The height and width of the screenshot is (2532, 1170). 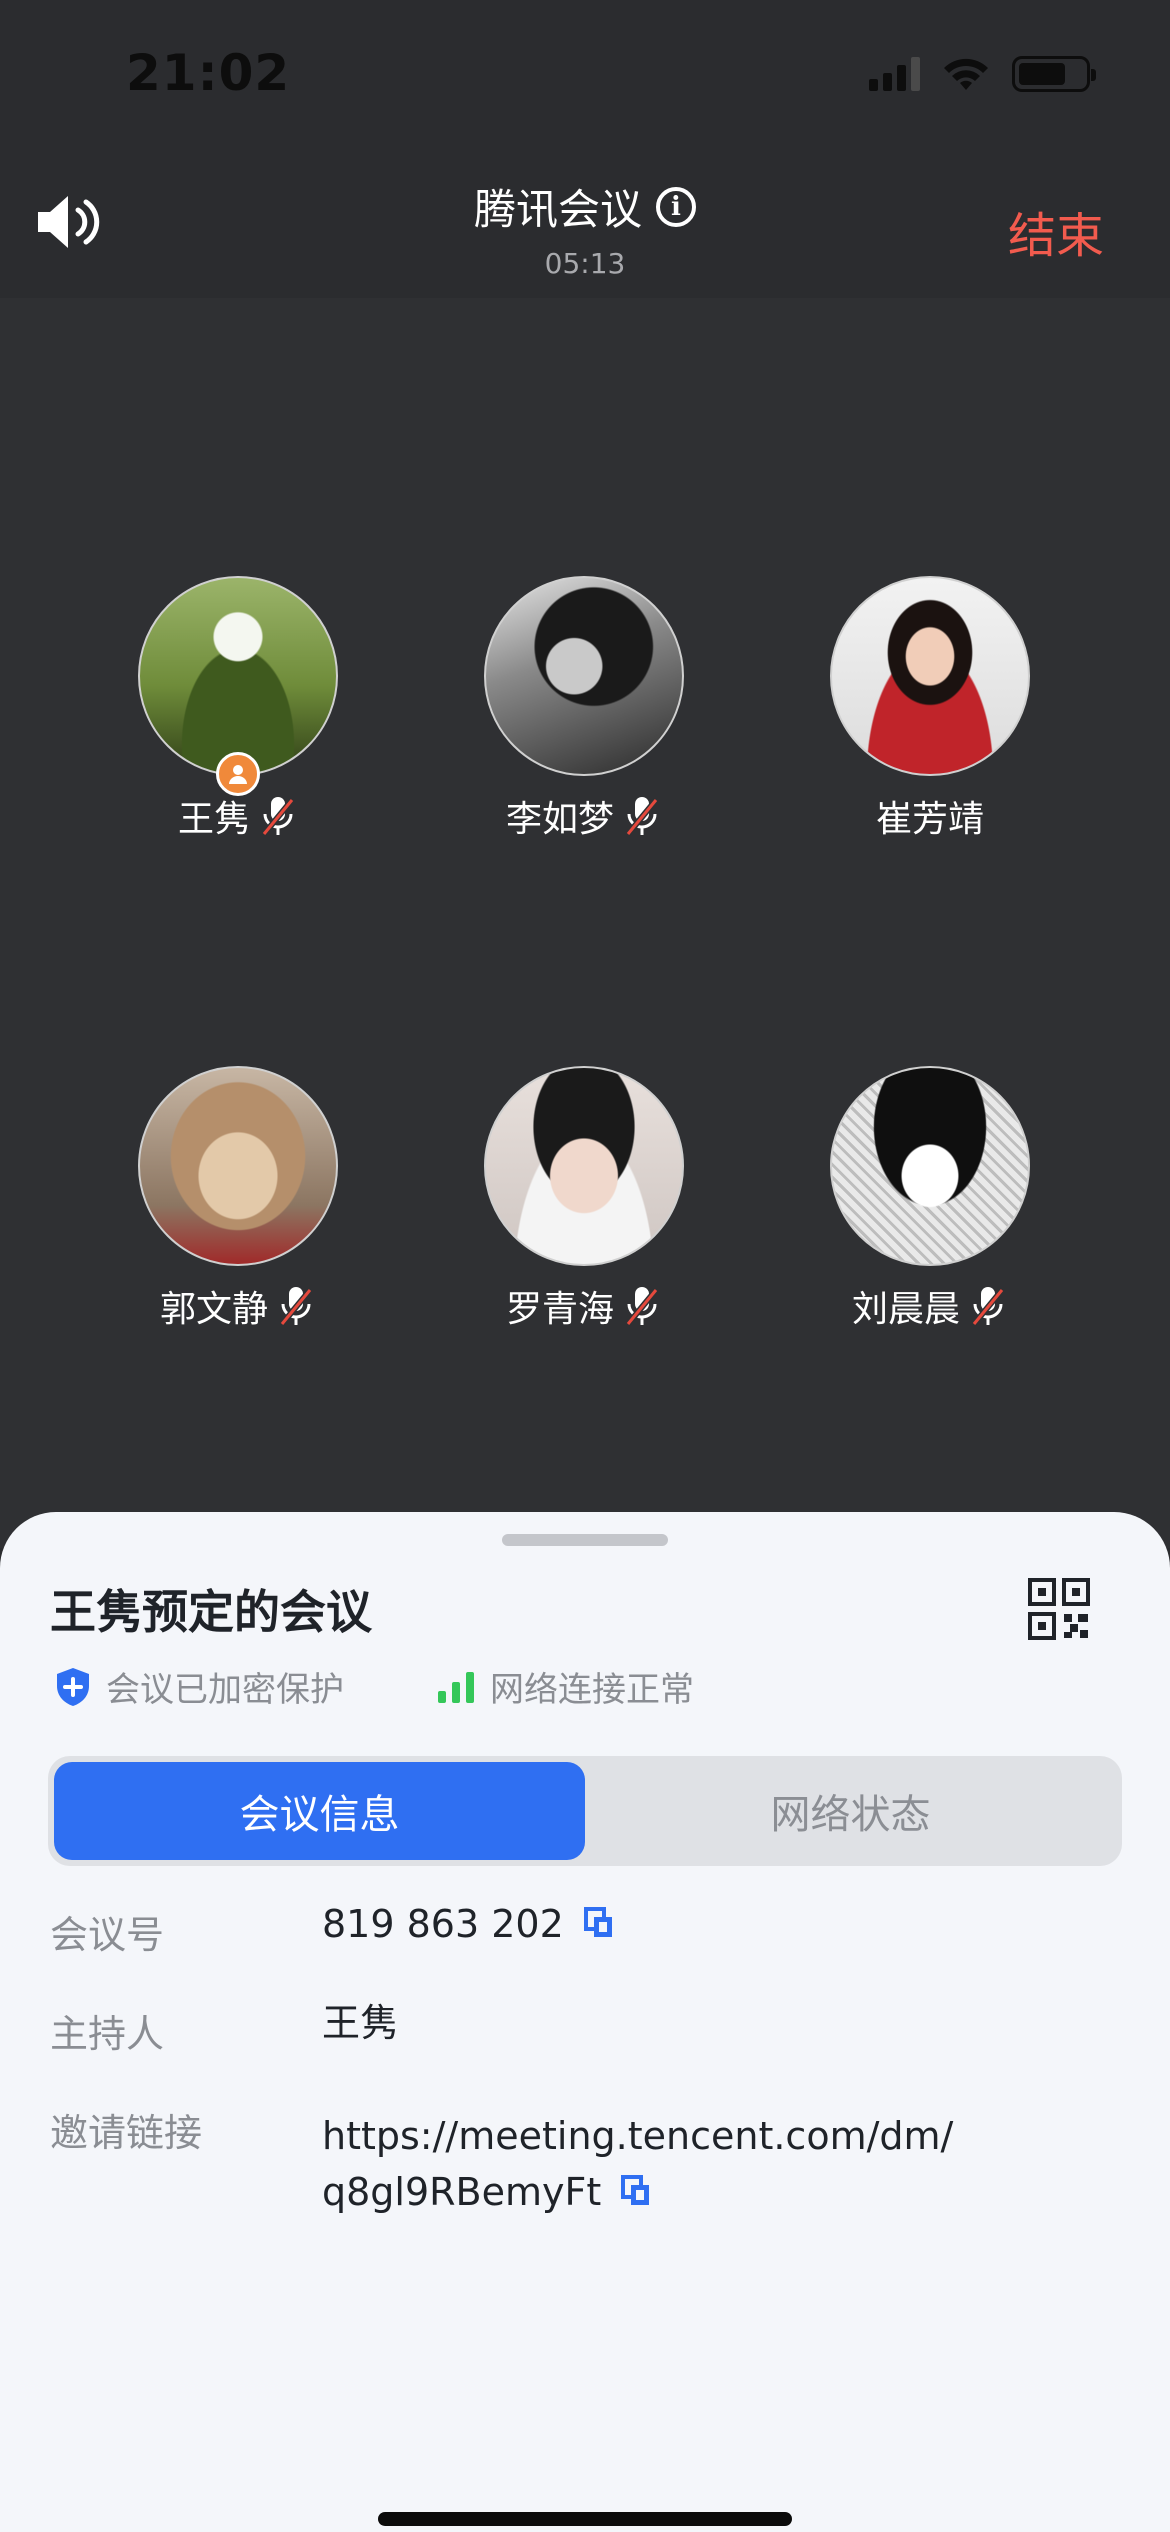 What do you see at coordinates (360, 2023) in the screenshot?
I see `host-value: 王隽` at bounding box center [360, 2023].